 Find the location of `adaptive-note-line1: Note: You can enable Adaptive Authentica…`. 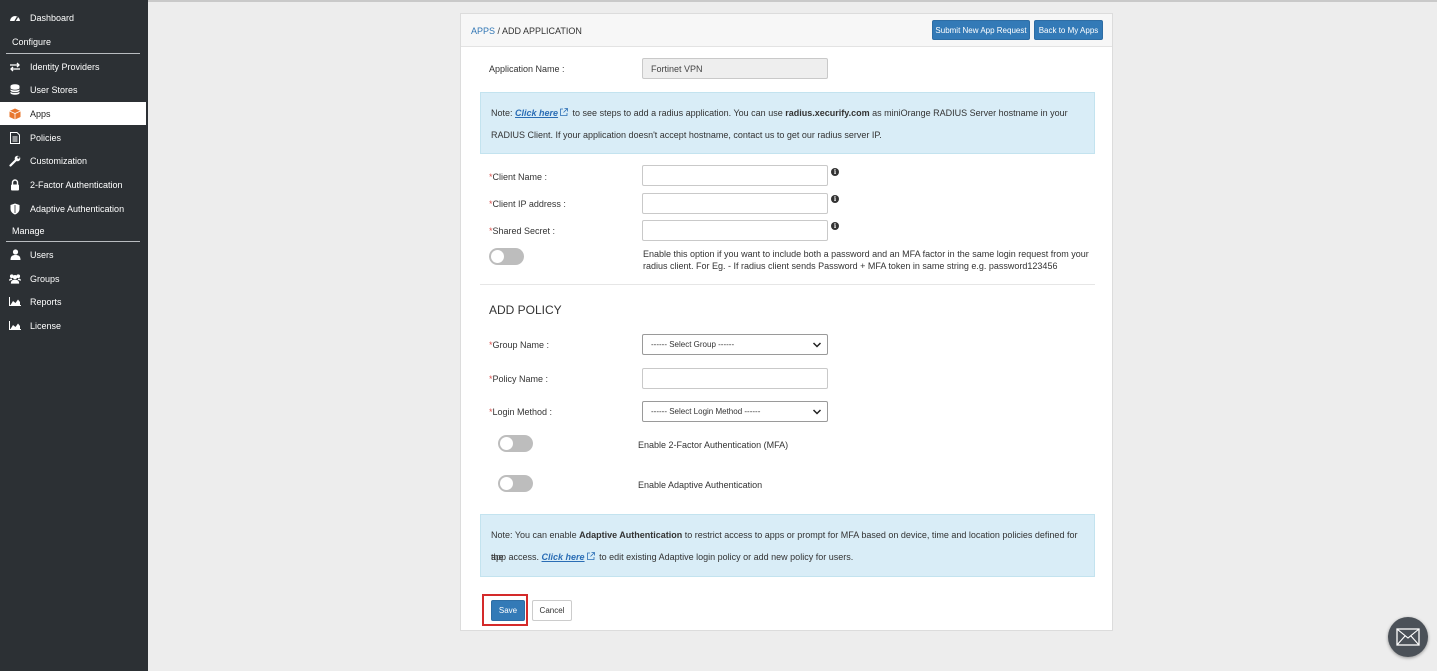

adaptive-note-line1: Note: You can enable Adaptive Authentica… is located at coordinates (787, 543).